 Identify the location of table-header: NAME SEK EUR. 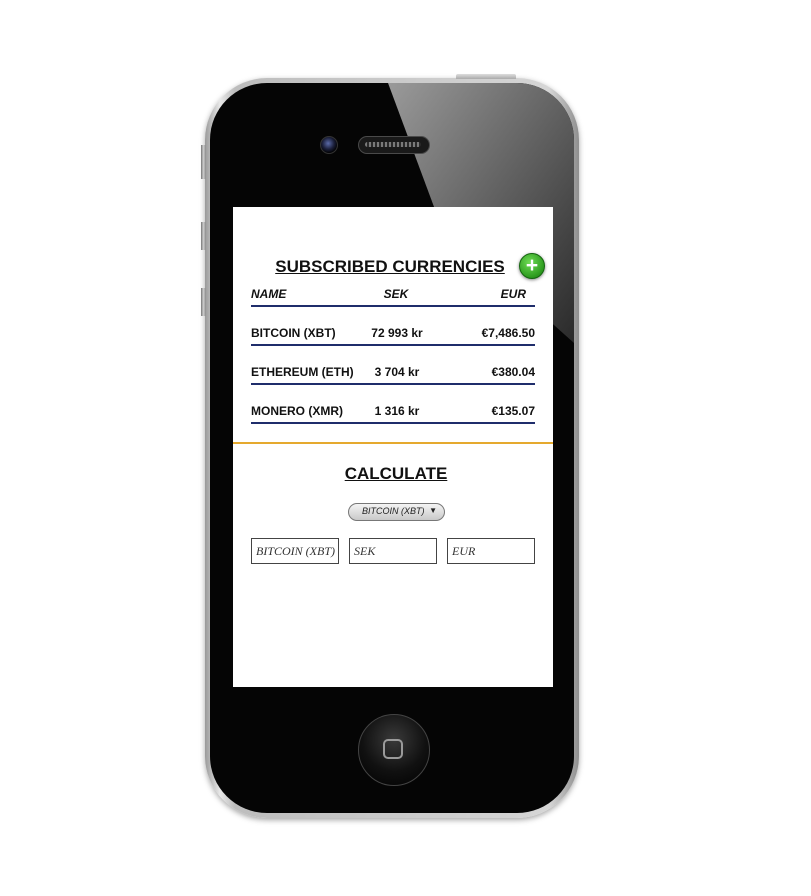
(393, 297).